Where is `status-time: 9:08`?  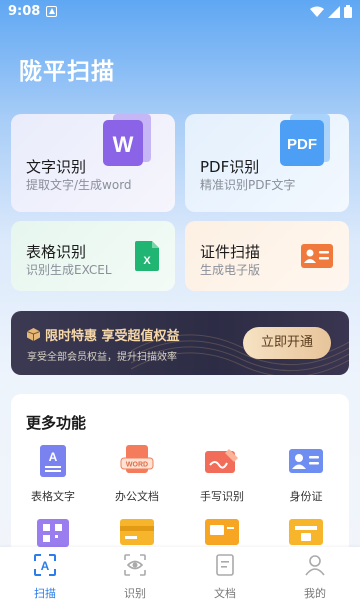 status-time: 9:08 is located at coordinates (24, 11).